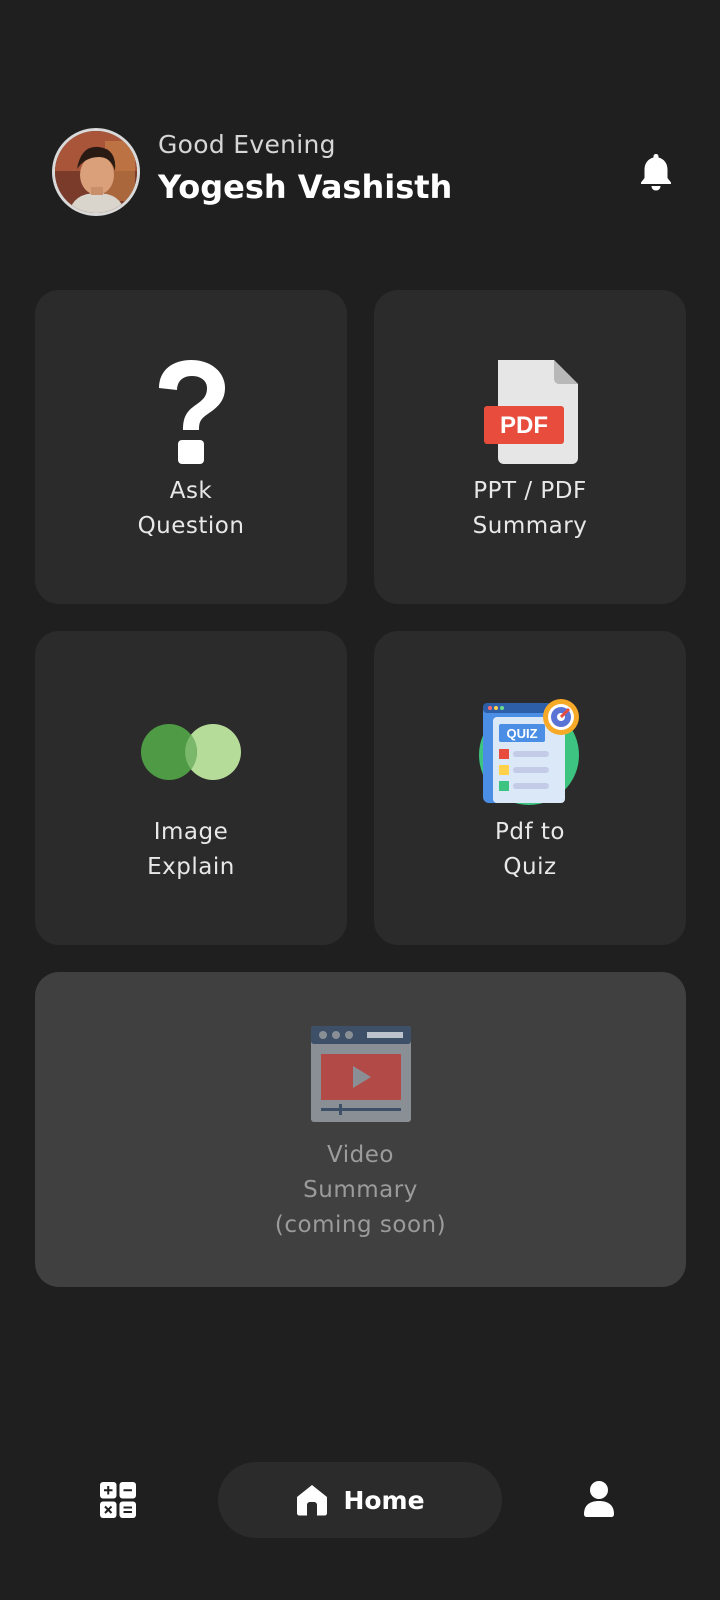  Describe the element at coordinates (191, 526) in the screenshot. I see `ask-question-line2: Question` at that location.